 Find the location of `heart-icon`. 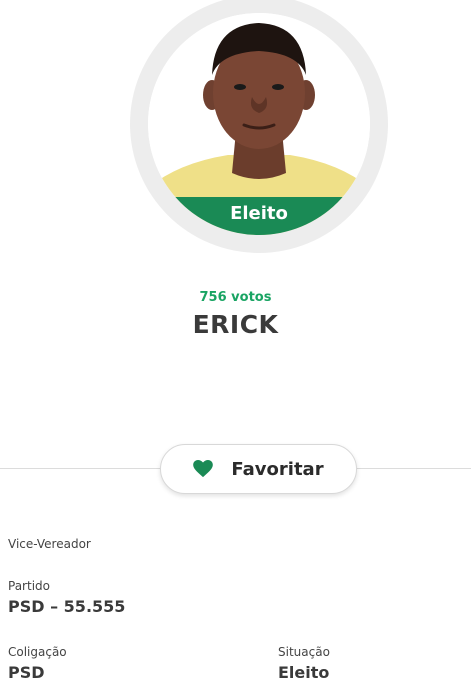

heart-icon is located at coordinates (203, 469).